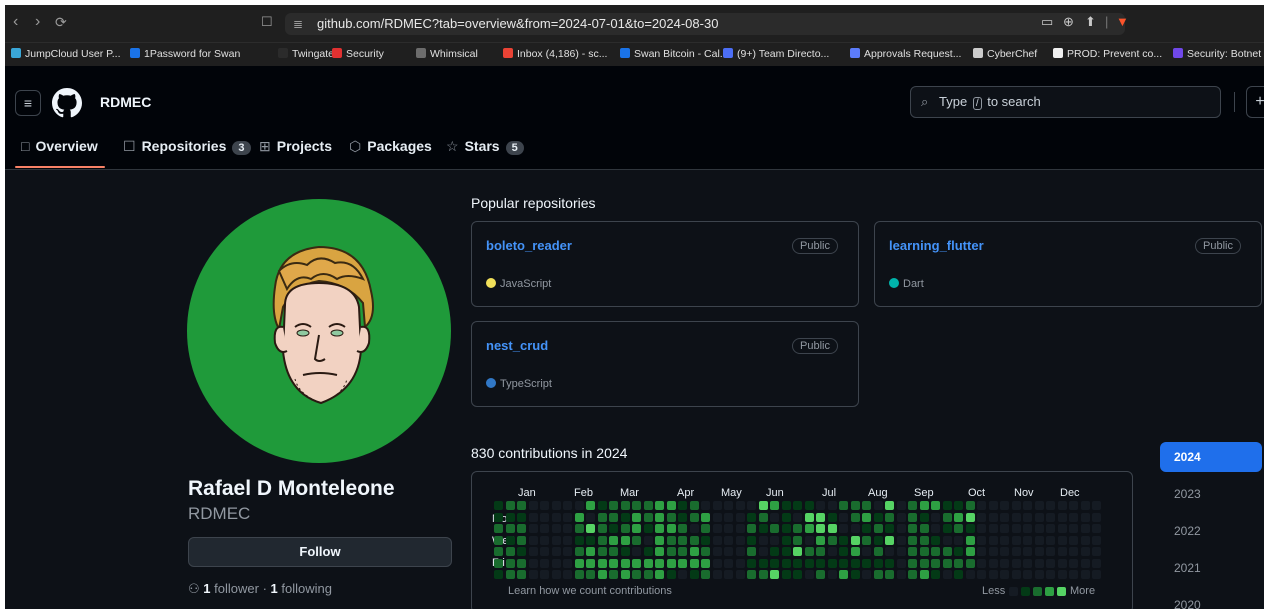 This screenshot has width=1269, height=614. I want to click on repo-name-link: learning_flutter, so click(936, 245).